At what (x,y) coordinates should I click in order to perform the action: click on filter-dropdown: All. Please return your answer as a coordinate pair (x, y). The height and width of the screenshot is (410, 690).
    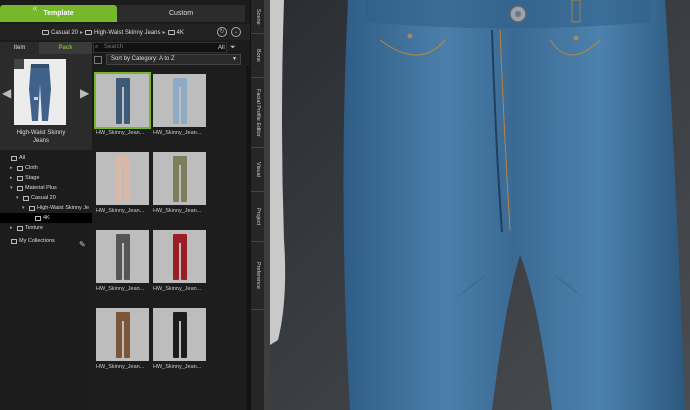
    Looking at the image, I should click on (223, 48).